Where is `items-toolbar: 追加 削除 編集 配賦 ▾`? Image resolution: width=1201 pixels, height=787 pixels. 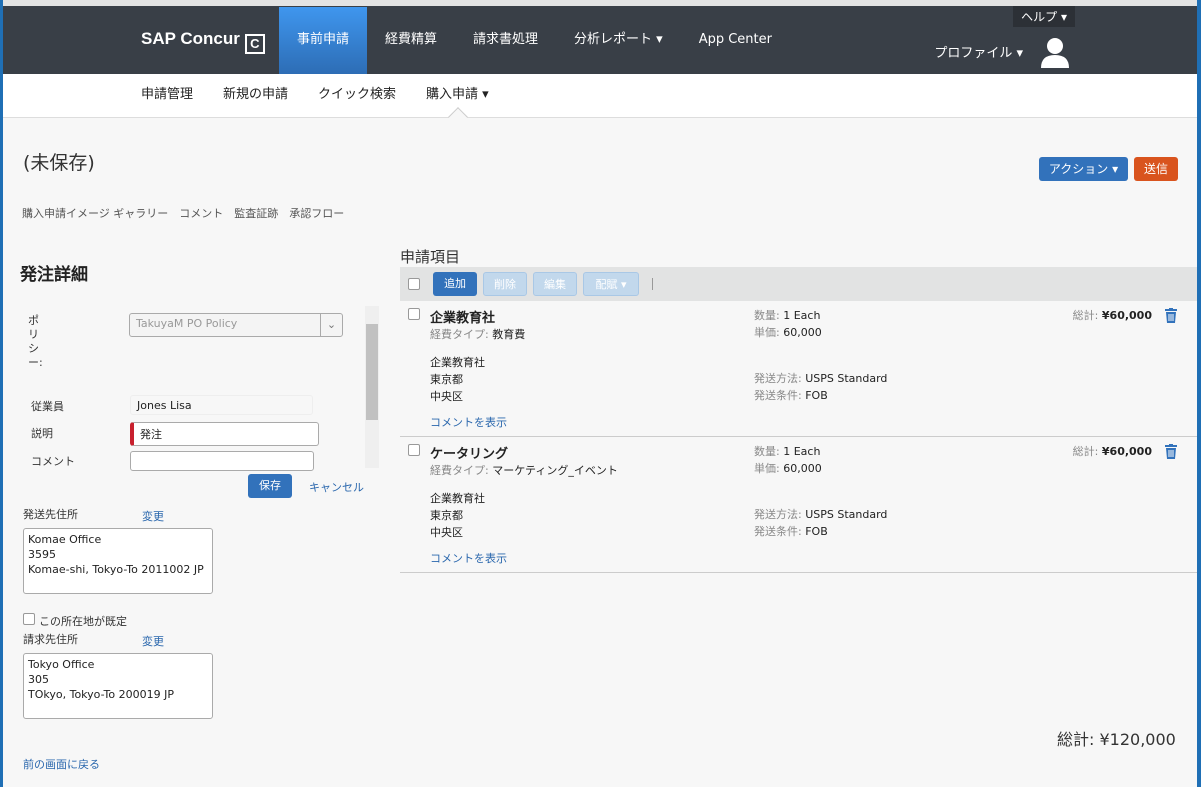 items-toolbar: 追加 削除 編集 配賦 ▾ is located at coordinates (798, 284).